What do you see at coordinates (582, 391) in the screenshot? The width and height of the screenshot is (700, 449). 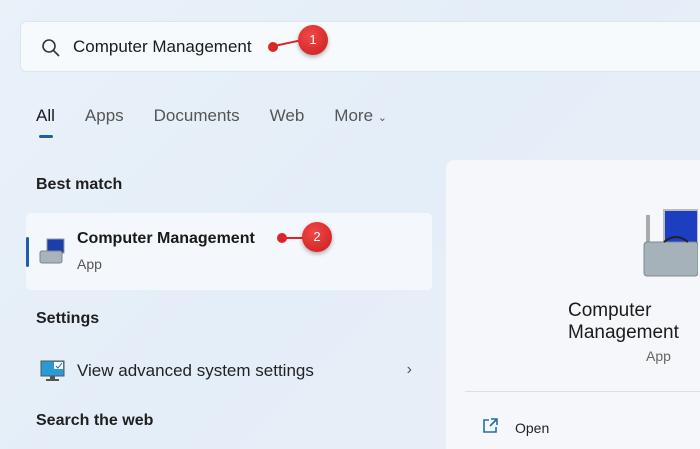 I see `divider` at bounding box center [582, 391].